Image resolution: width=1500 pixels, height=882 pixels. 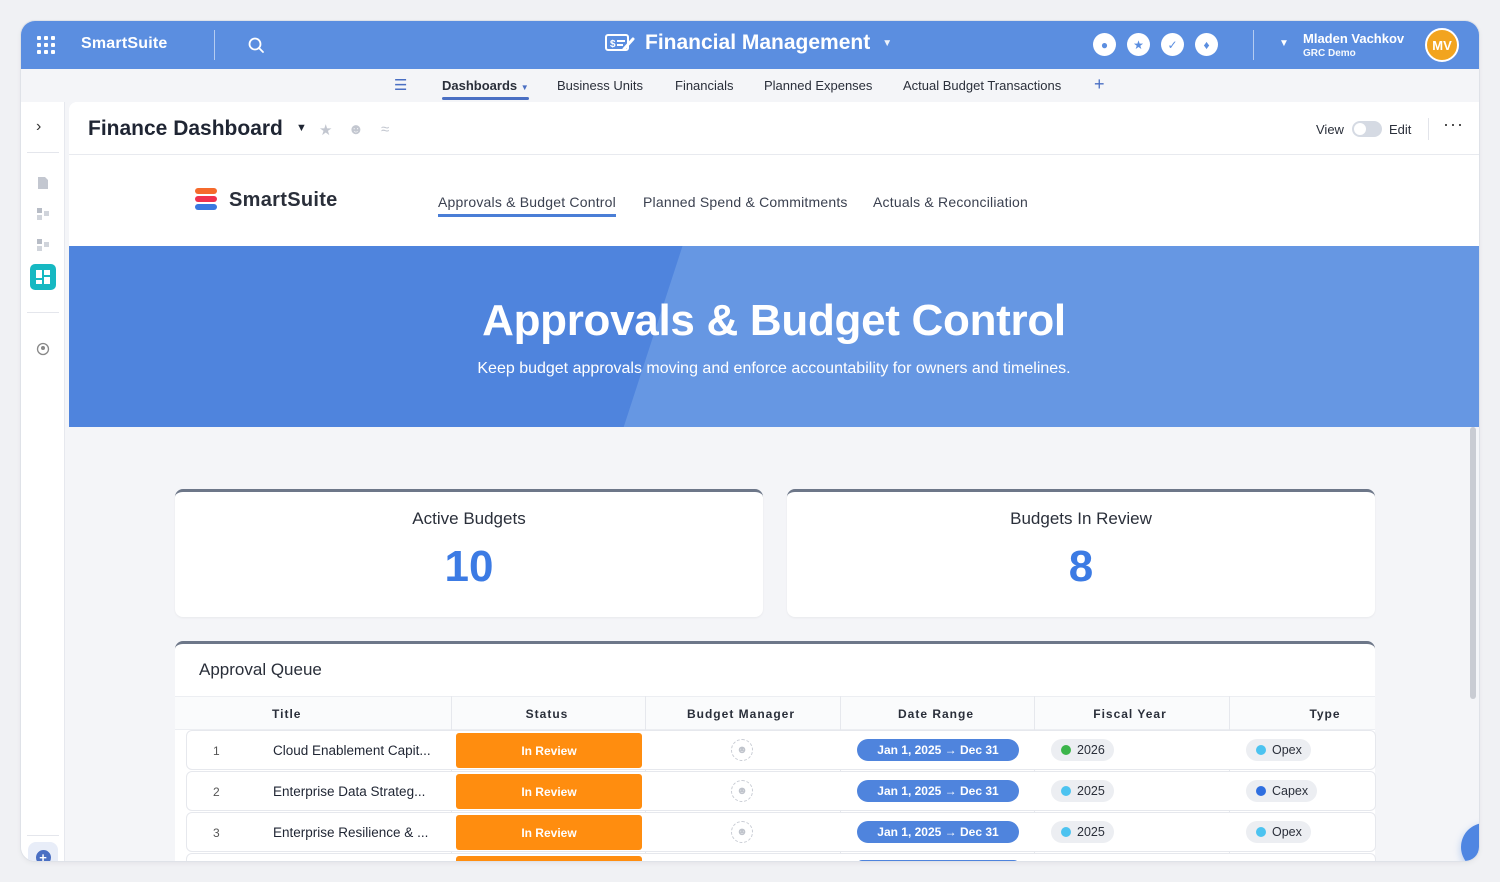 What do you see at coordinates (260, 669) in the screenshot?
I see `table-title: Approval Queue` at bounding box center [260, 669].